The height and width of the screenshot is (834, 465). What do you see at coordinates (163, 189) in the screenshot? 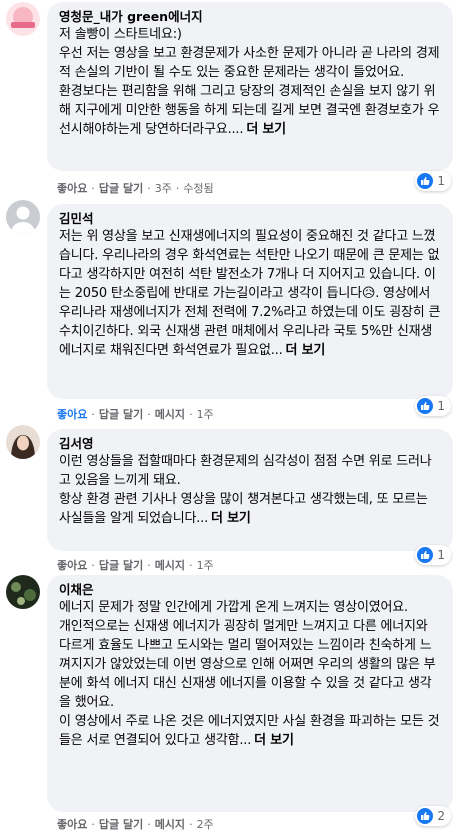
I see `comment-timestamp: 3주` at bounding box center [163, 189].